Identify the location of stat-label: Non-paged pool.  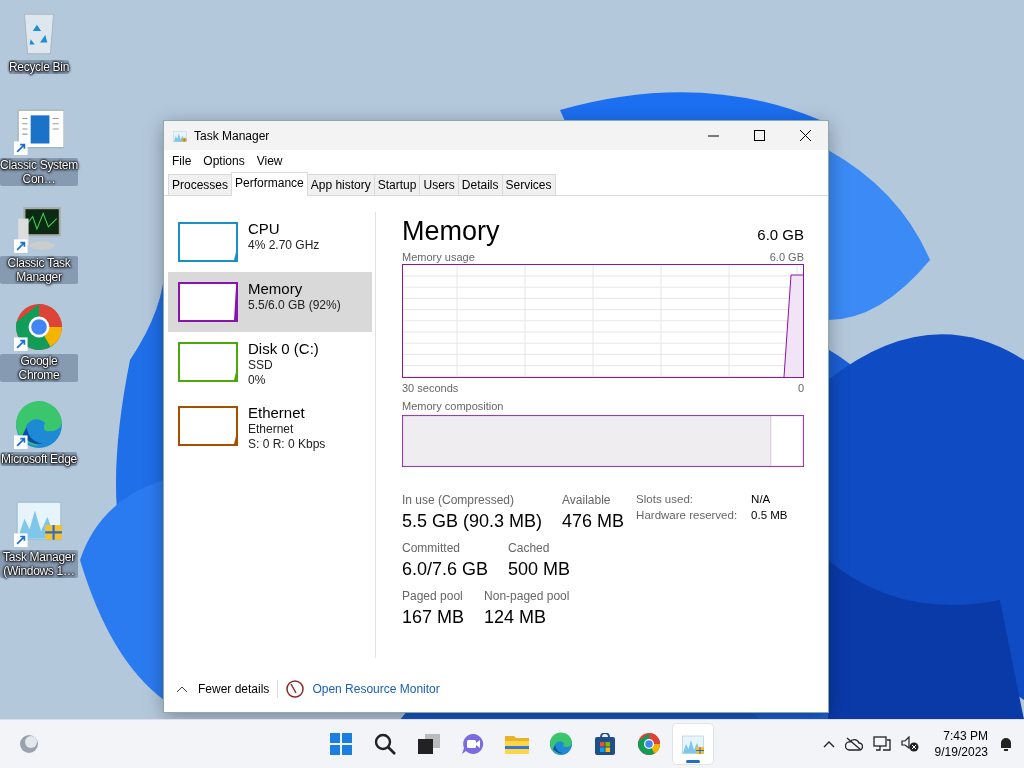
(527, 596).